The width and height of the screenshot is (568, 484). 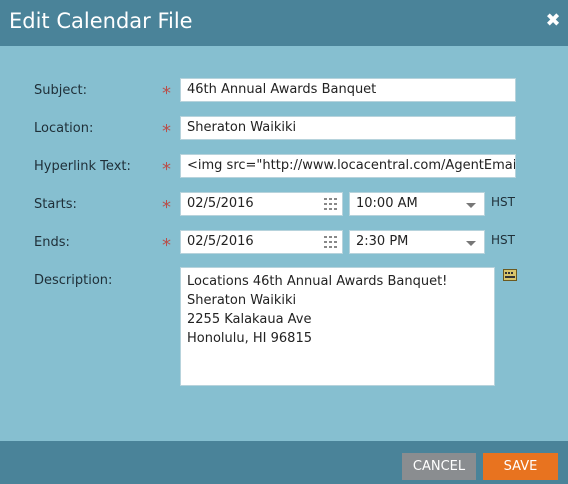 I want to click on start-date-input: 02/5/2016, so click(x=261, y=204).